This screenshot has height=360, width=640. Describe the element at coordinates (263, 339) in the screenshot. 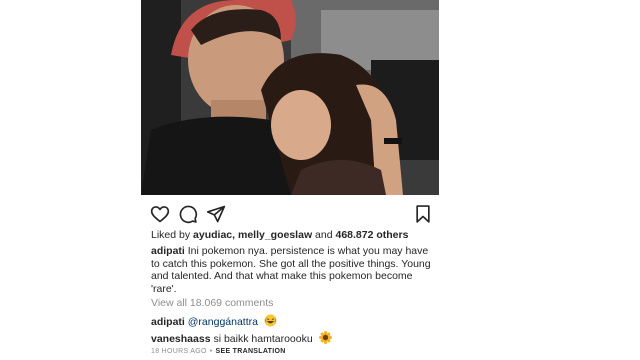

I see `comment-text: si baikk hamtaroooku` at that location.